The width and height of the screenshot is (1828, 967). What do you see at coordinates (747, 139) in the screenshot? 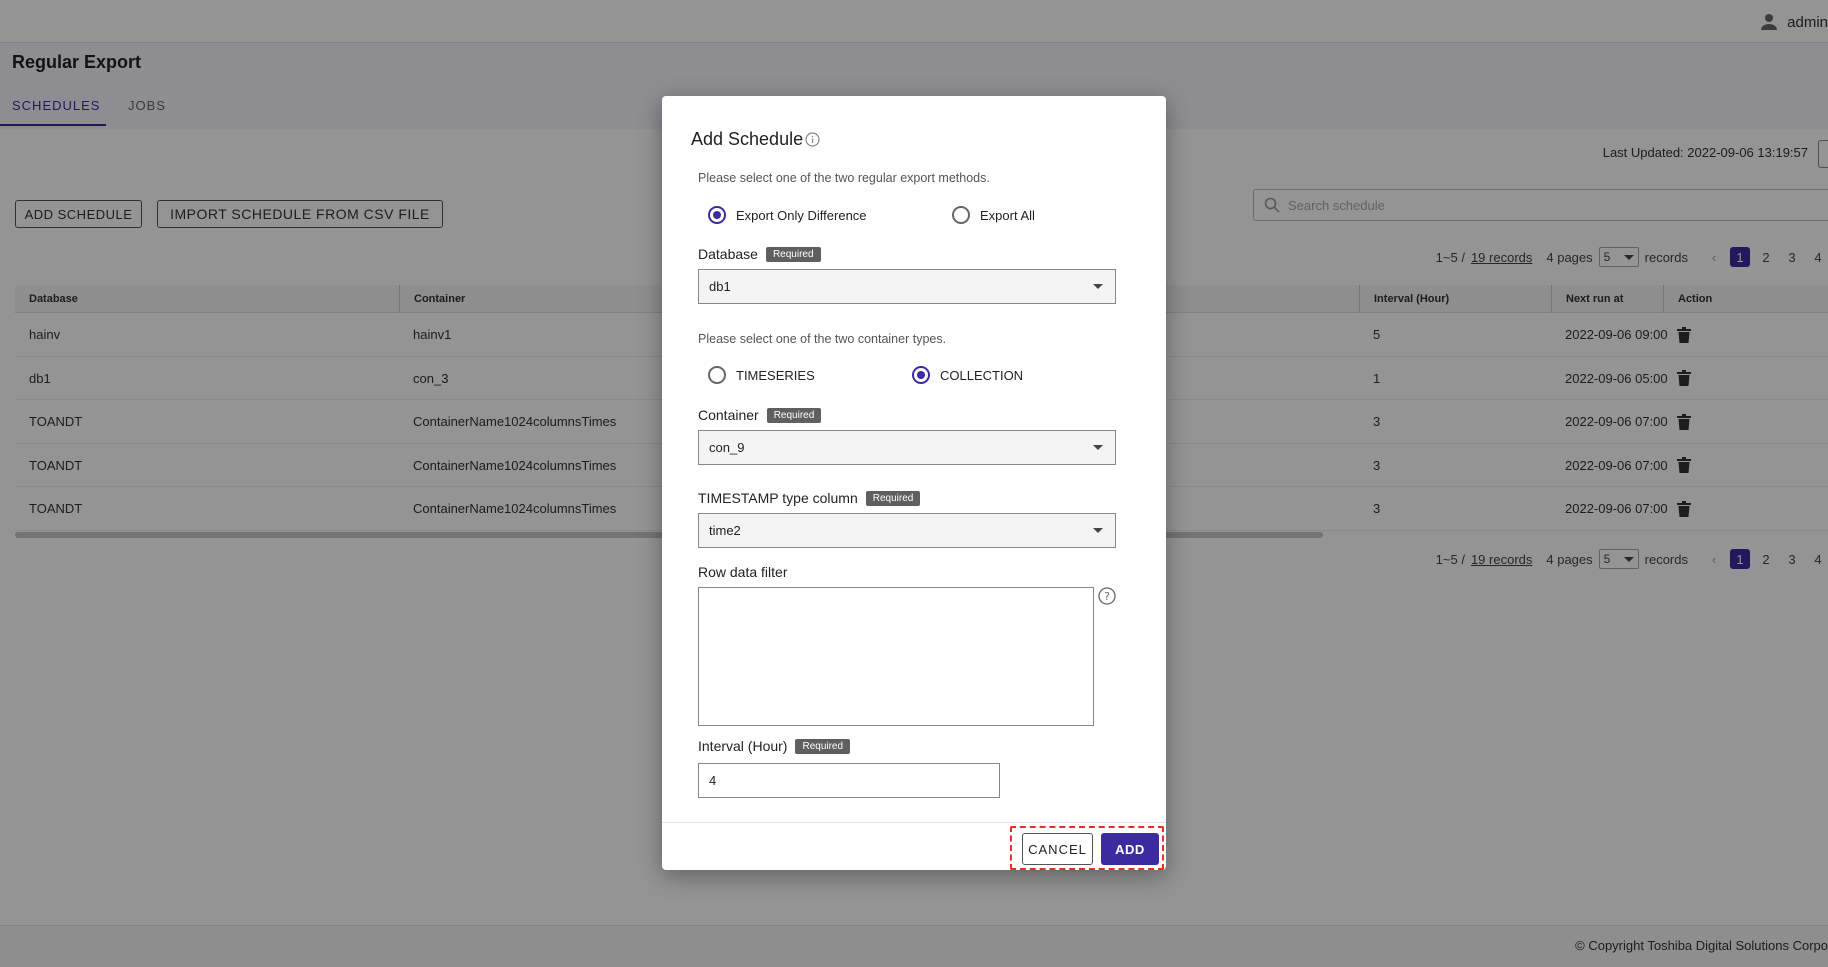
I see `dialog-title-text: Add Schedule` at bounding box center [747, 139].